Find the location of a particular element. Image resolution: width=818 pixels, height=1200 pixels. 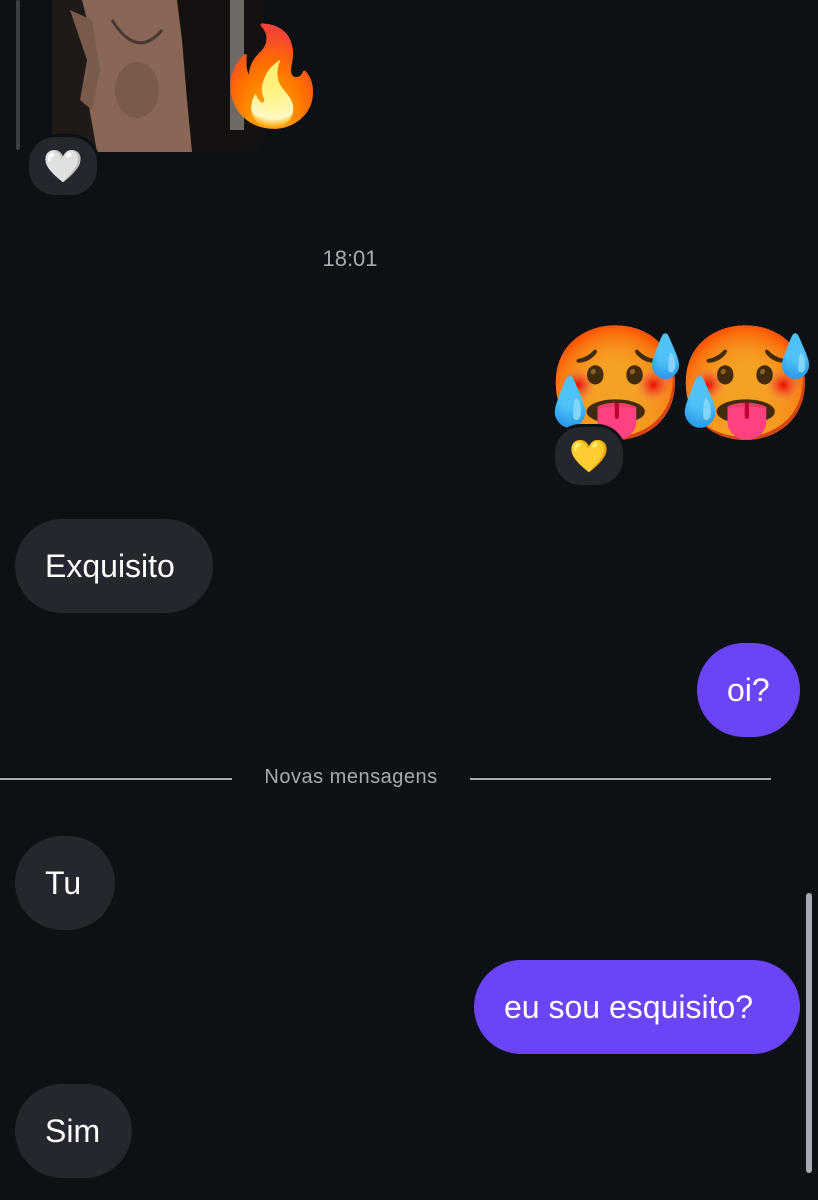

incoming-message-bubble: Sim is located at coordinates (73, 1131).